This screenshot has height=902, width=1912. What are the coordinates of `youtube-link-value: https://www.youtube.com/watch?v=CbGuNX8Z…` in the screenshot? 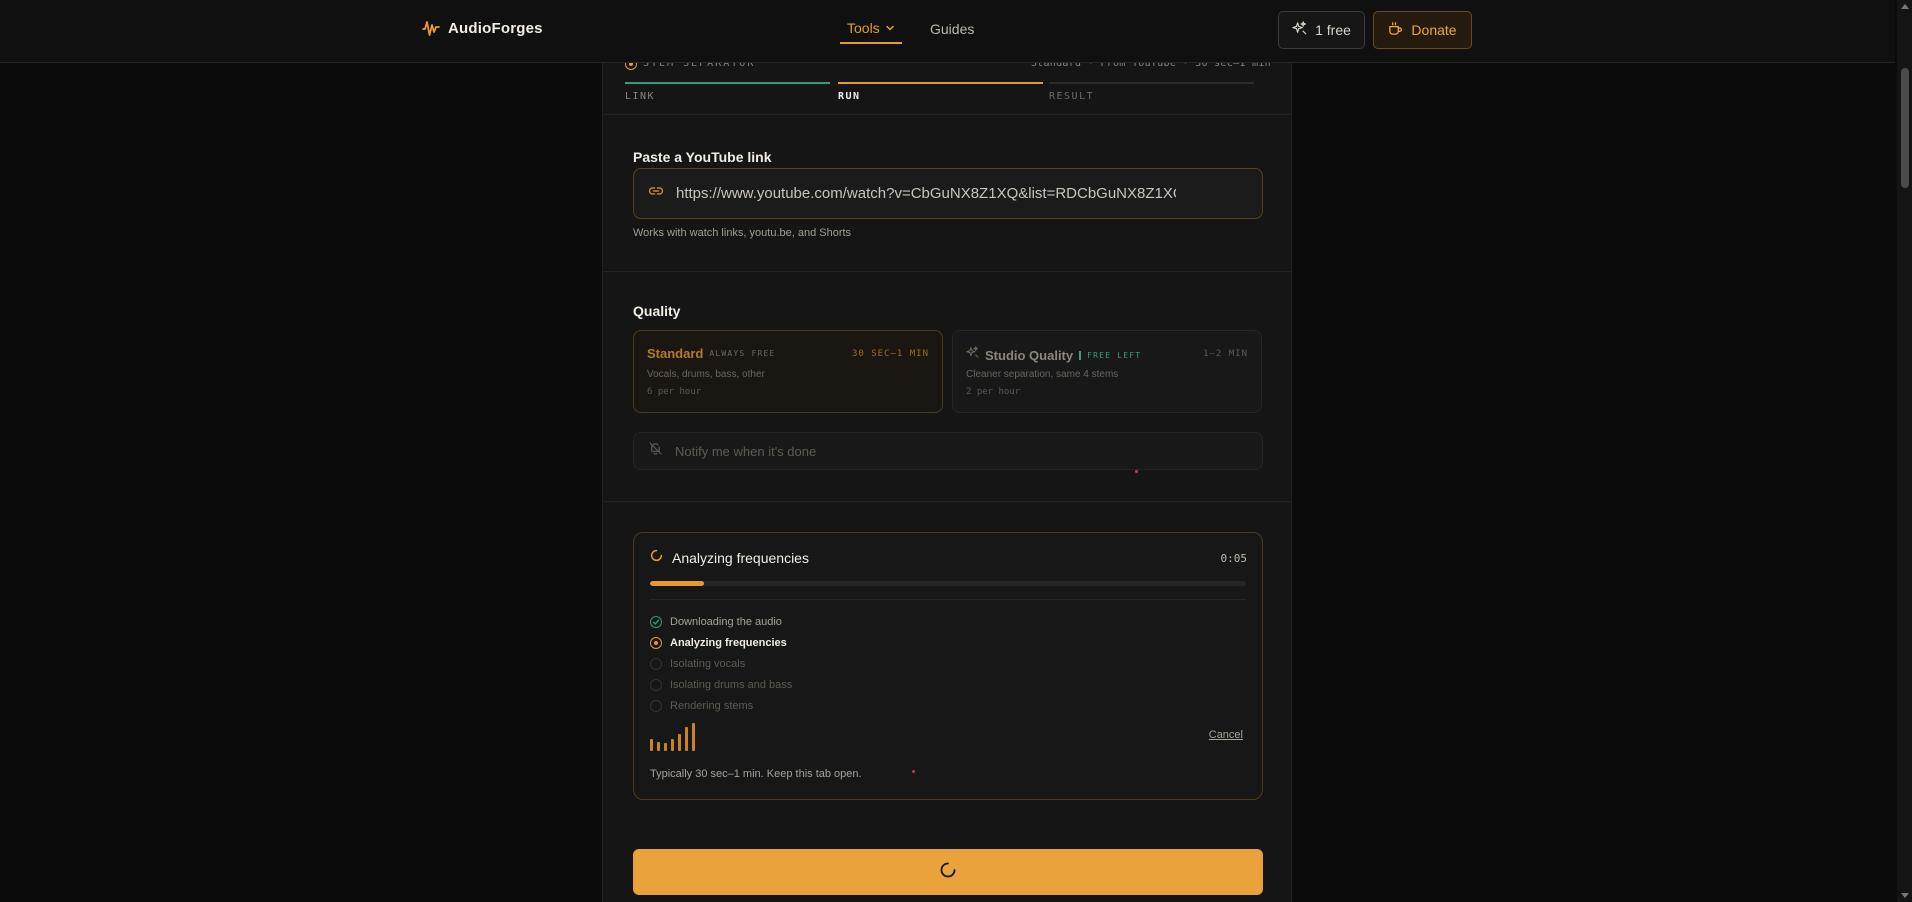 It's located at (926, 193).